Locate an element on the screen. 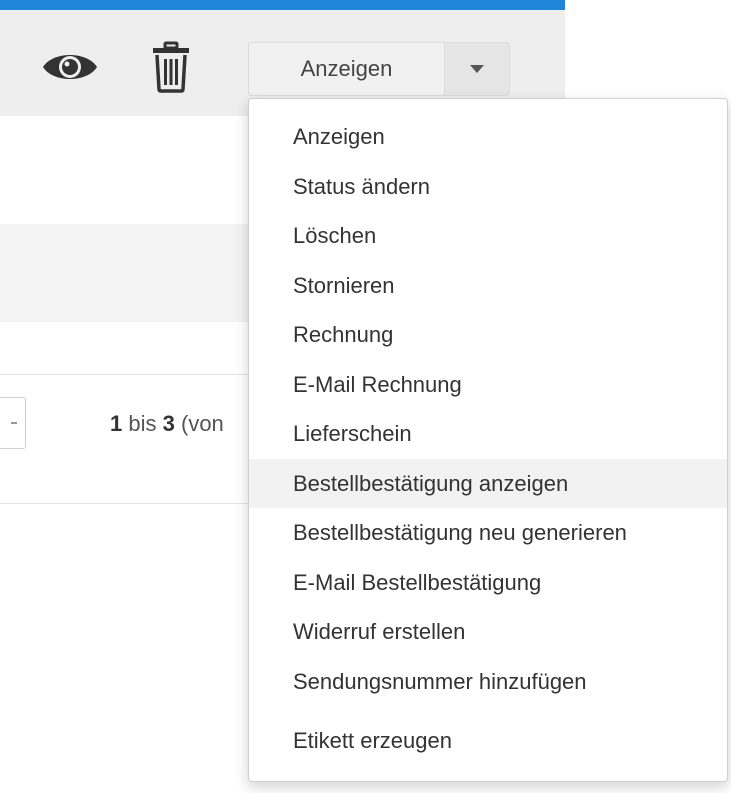 The width and height of the screenshot is (731, 793). menu-item-sendungsnummer-hinzufuegen: Sendungsnummer hinzufügen is located at coordinates (488, 682).